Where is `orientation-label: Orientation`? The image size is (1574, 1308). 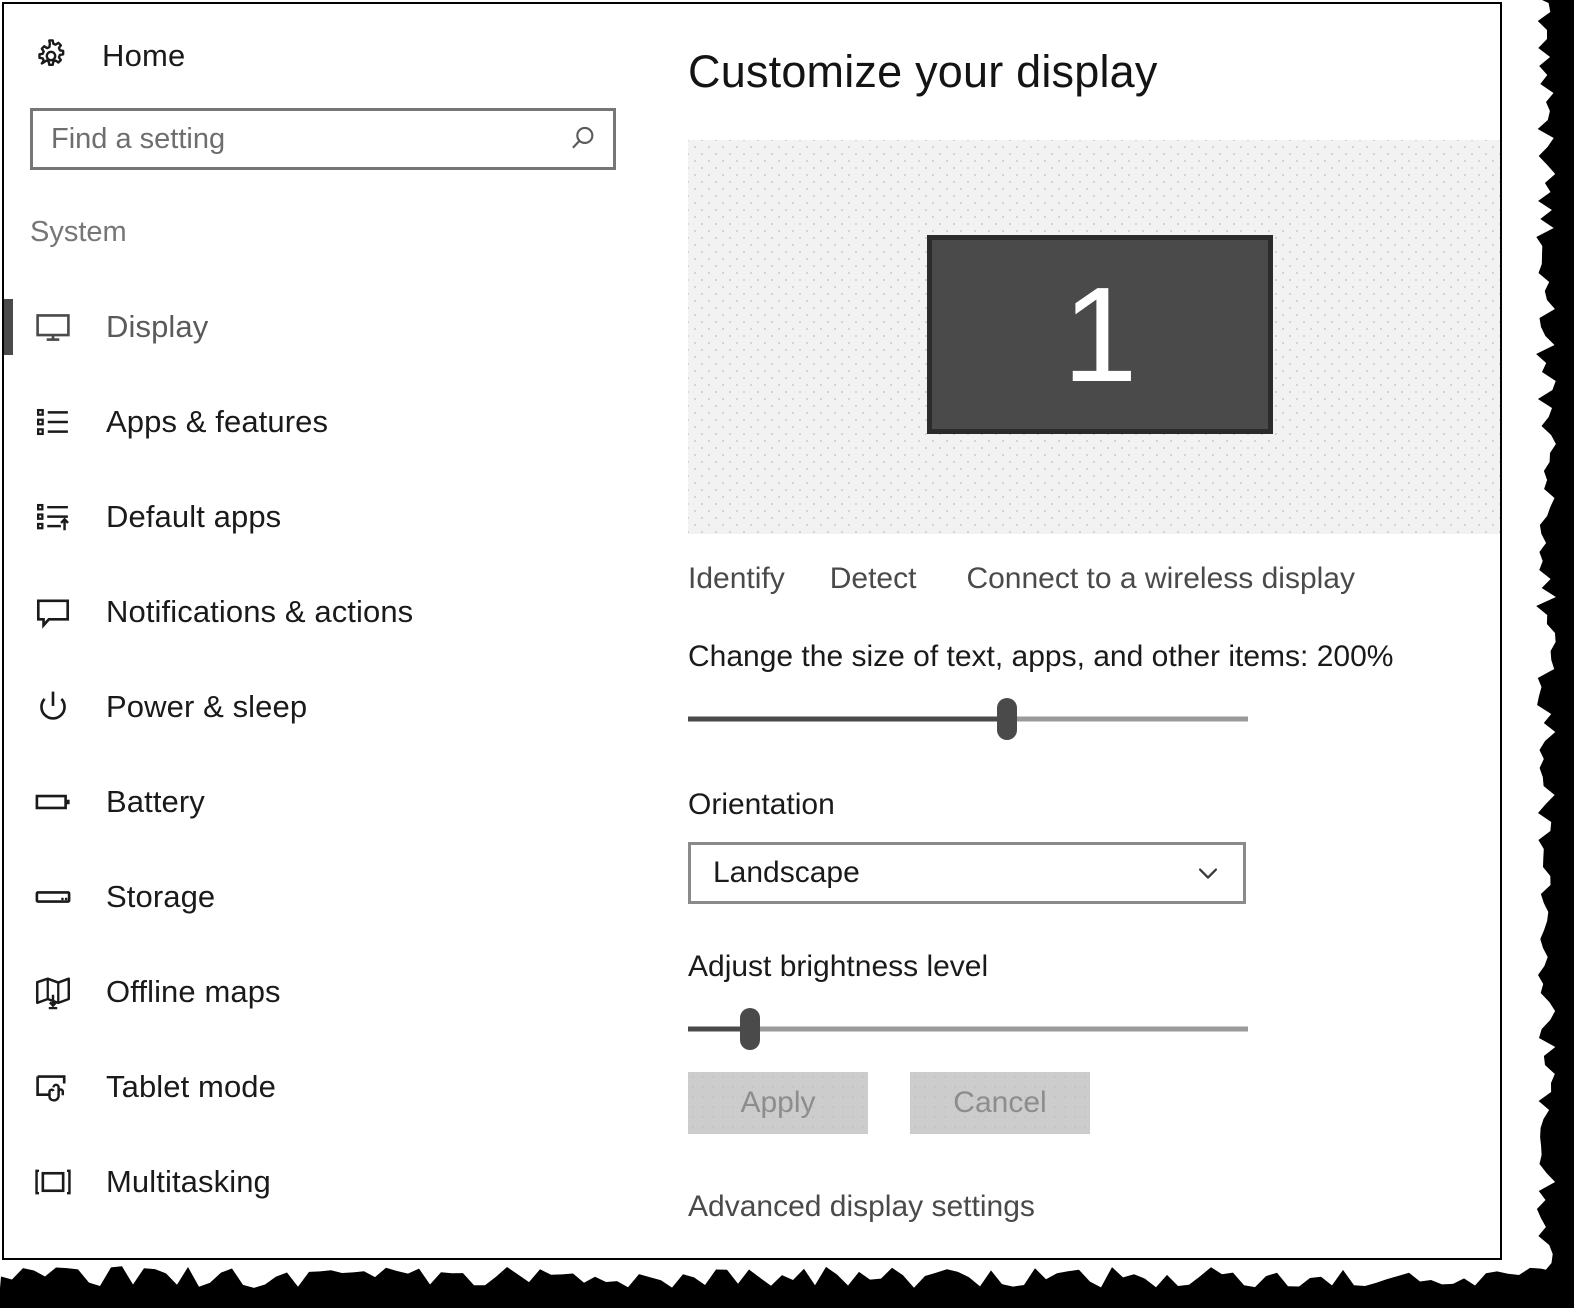 orientation-label: Orientation is located at coordinates (761, 804).